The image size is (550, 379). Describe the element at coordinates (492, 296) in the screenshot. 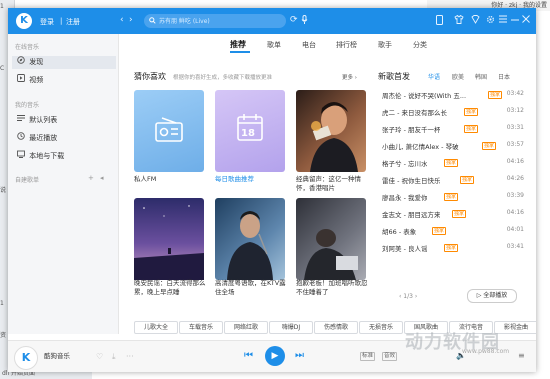

I see `play-all-button: ▷ 全部播放` at that location.